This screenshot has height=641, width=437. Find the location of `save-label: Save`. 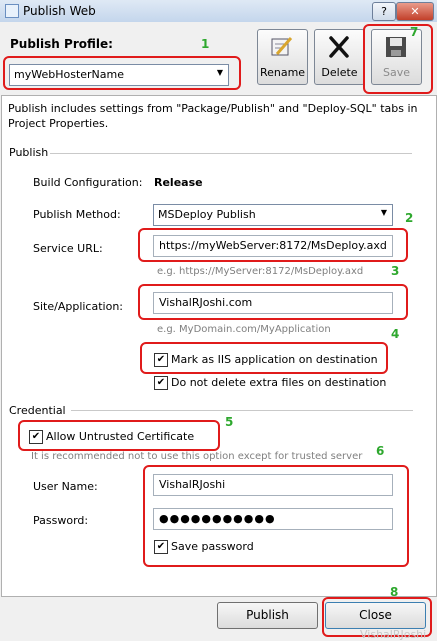

save-label: Save is located at coordinates (396, 72).